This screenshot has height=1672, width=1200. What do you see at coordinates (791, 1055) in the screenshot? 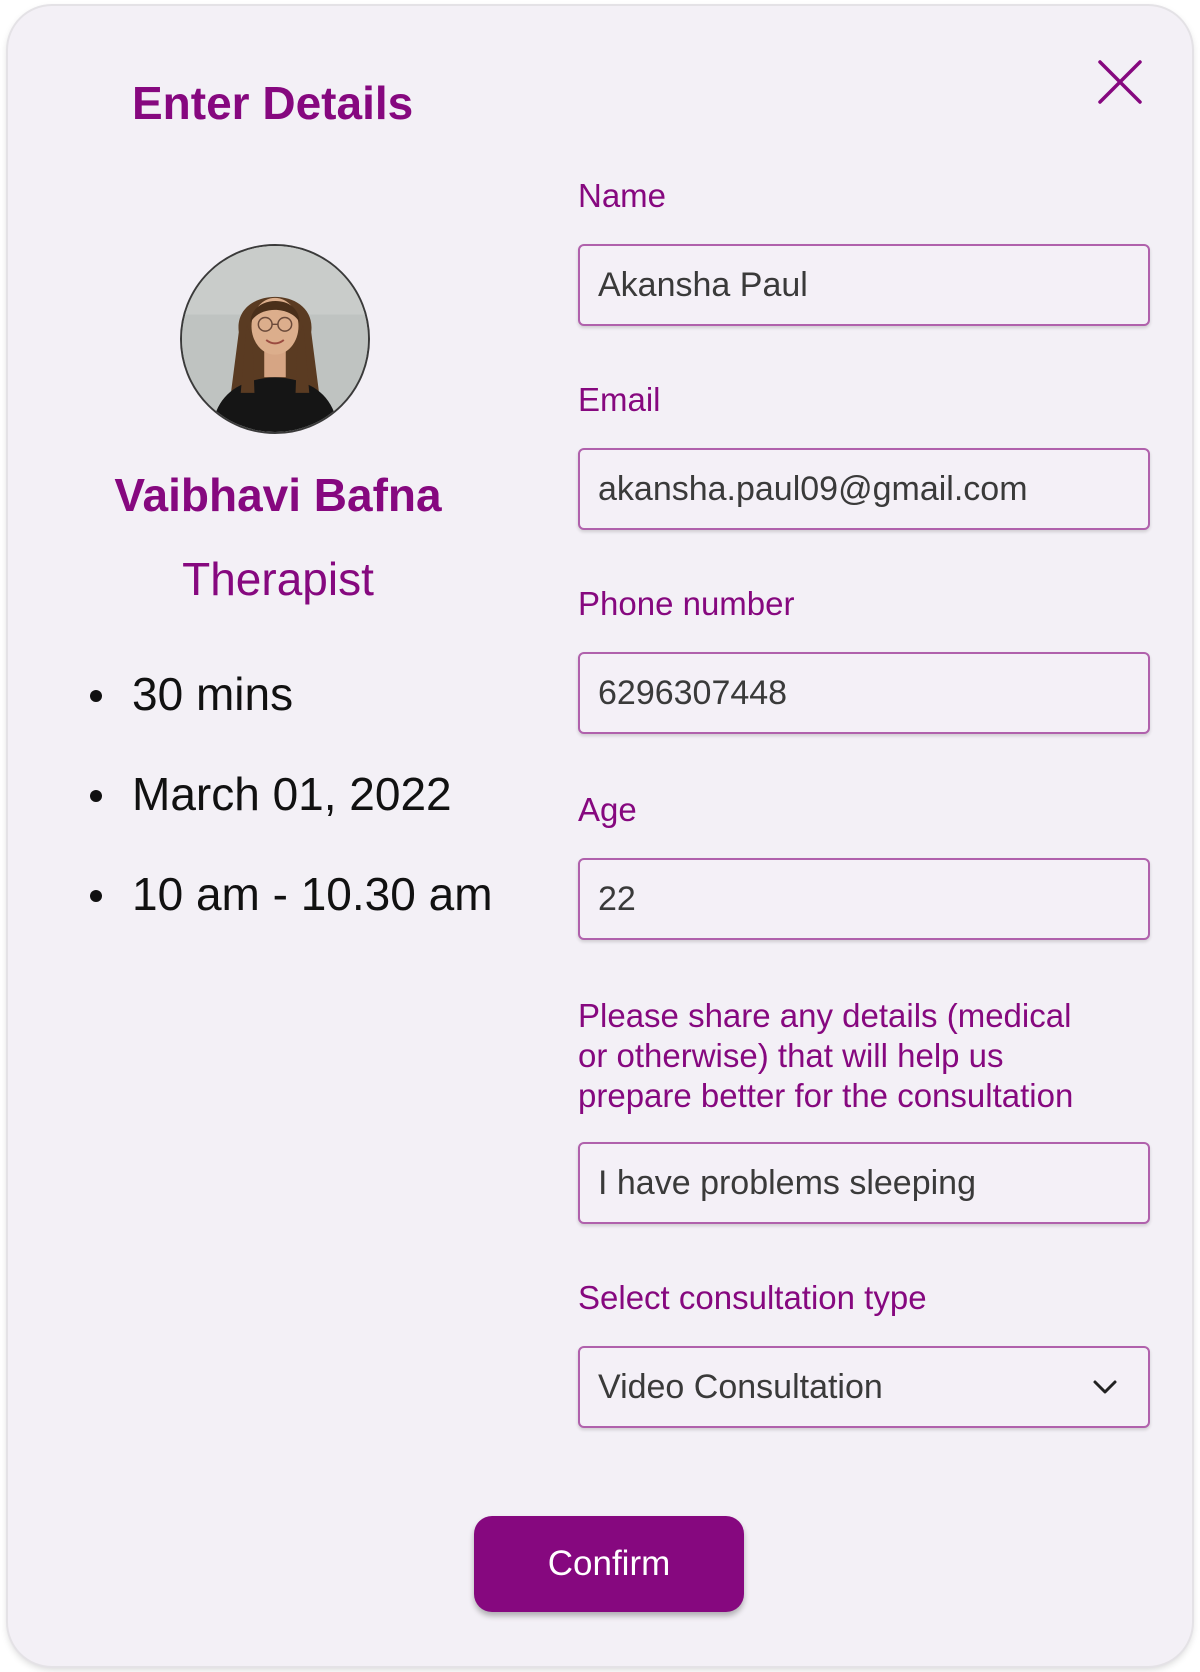
I see `details-label-line-2: or otherwise) that will help us` at bounding box center [791, 1055].